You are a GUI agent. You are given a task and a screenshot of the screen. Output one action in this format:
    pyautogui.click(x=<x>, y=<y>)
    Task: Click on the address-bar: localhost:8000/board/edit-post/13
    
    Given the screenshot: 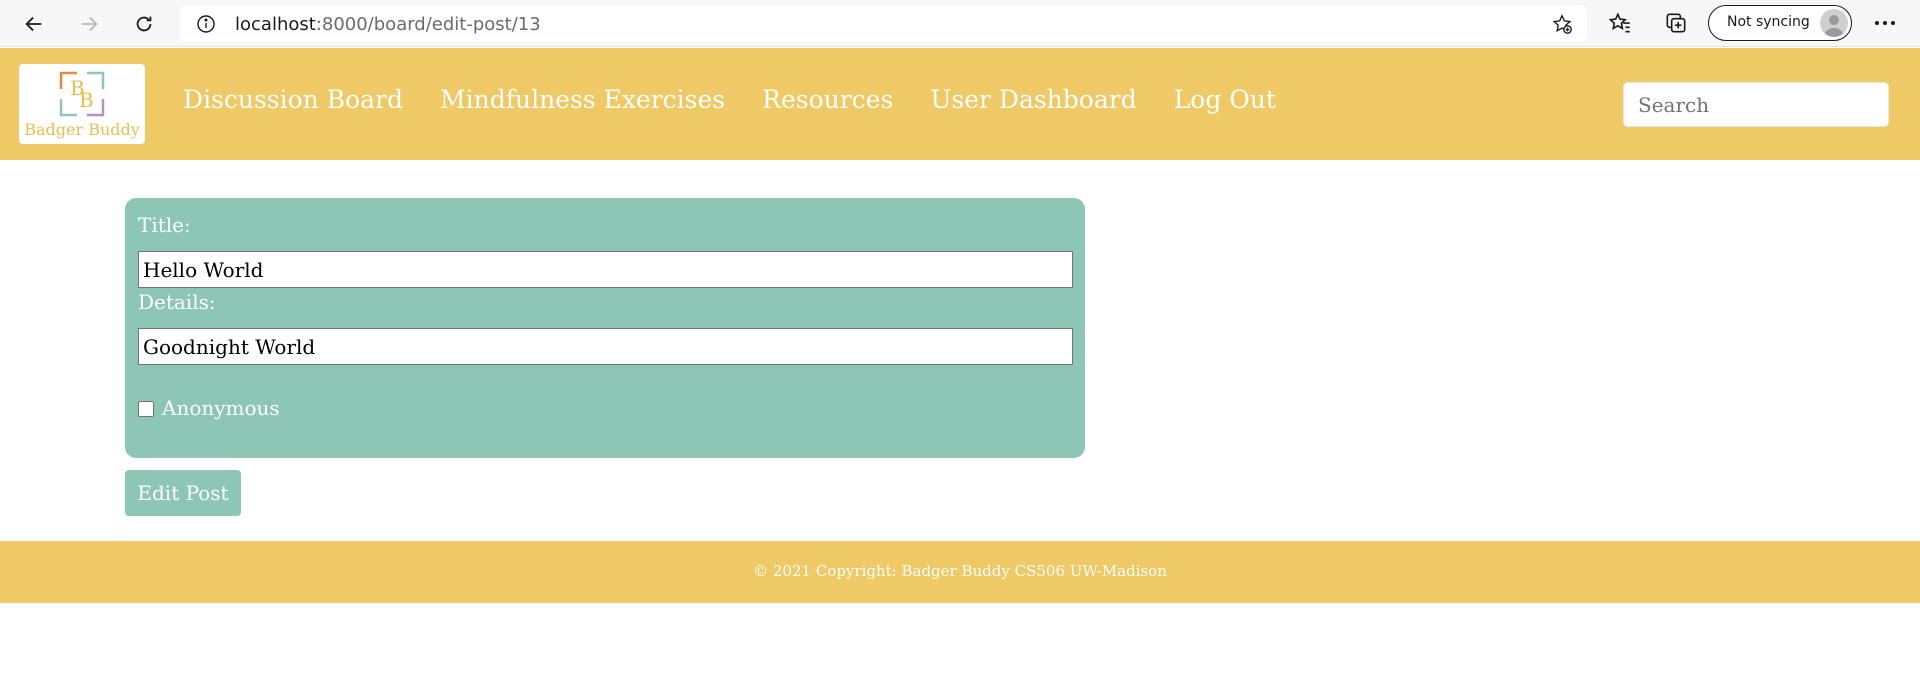 What is the action you would take?
    pyautogui.click(x=883, y=23)
    